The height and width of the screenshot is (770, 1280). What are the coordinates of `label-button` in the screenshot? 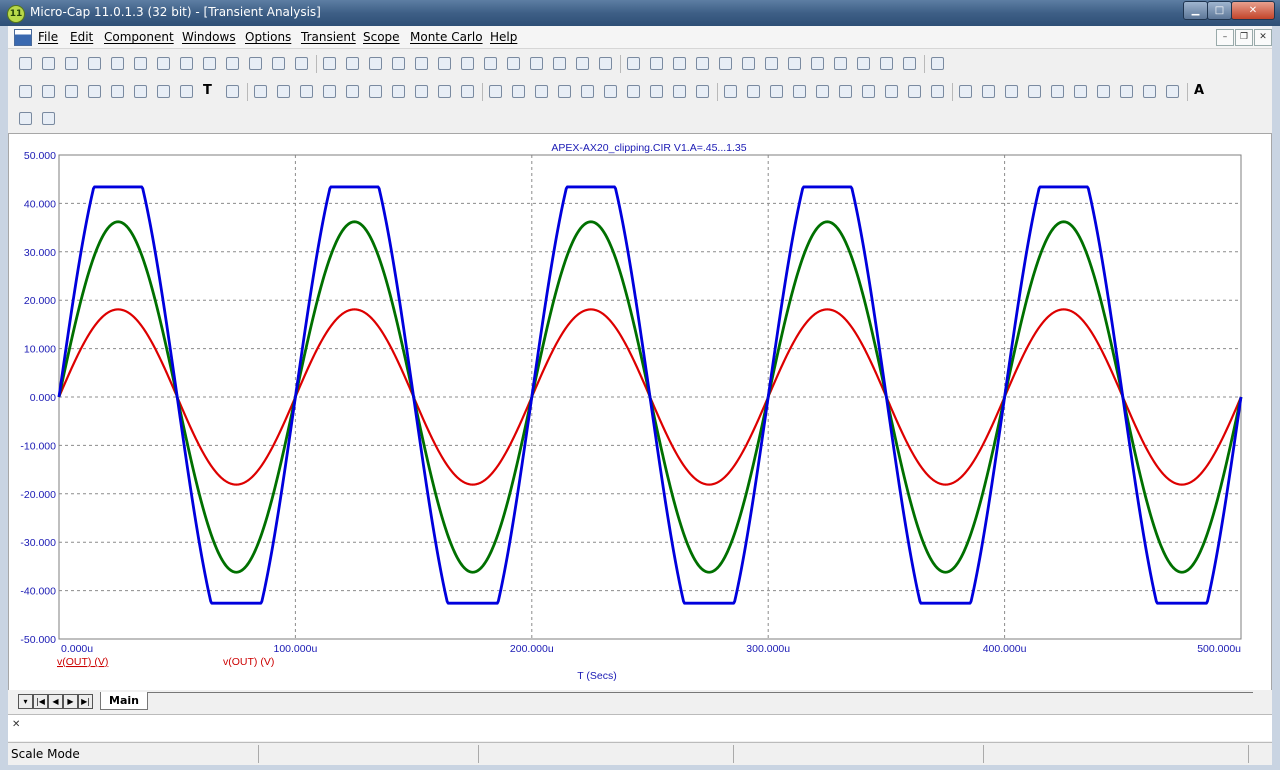 It's located at (186, 91).